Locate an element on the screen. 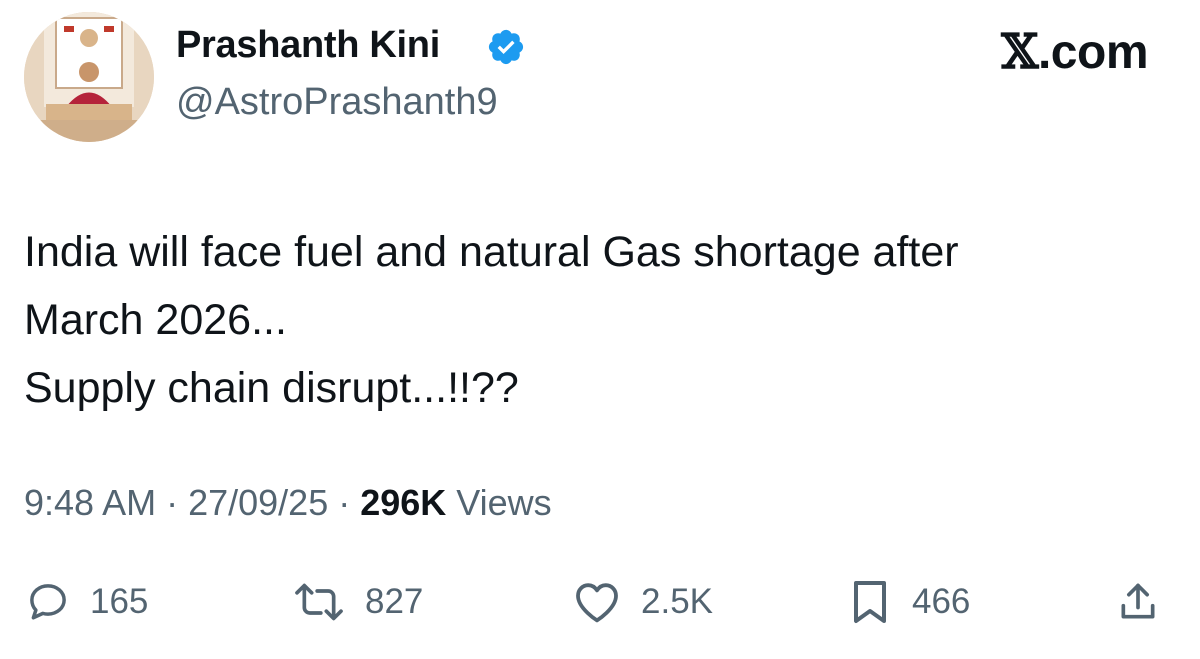 The width and height of the screenshot is (1200, 659). brand-label: 𝕏.com is located at coordinates (1074, 52).